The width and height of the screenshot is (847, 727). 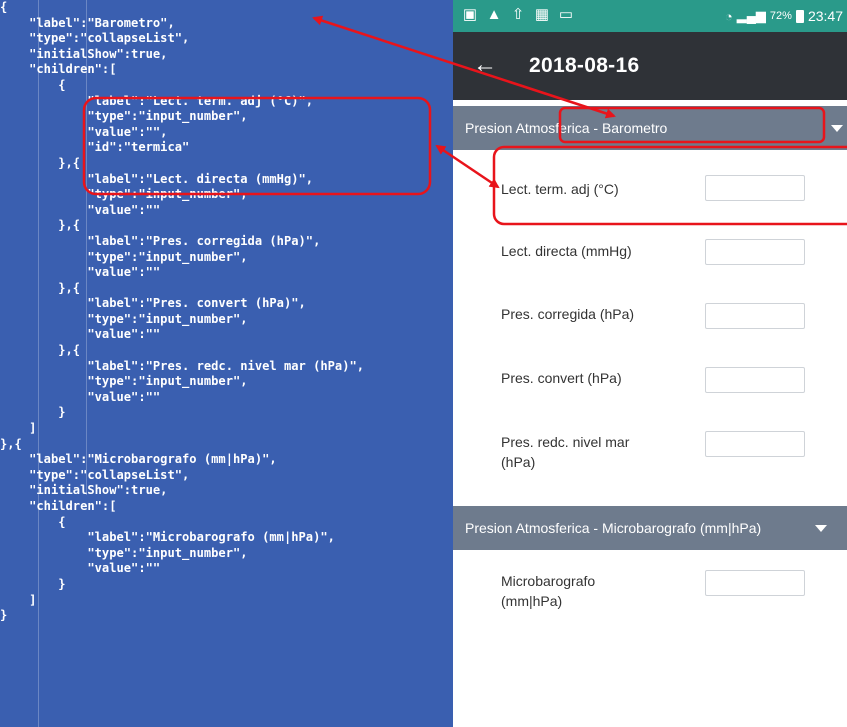 I want to click on field-label: Lect. directa (mmHg), so click(x=566, y=251).